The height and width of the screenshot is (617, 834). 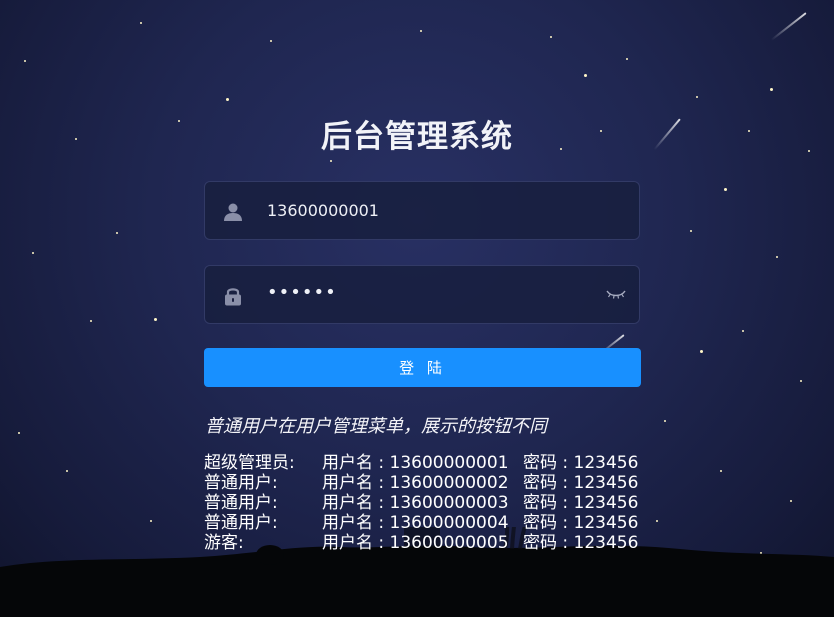 I want to click on user-icon, so click(x=233, y=212).